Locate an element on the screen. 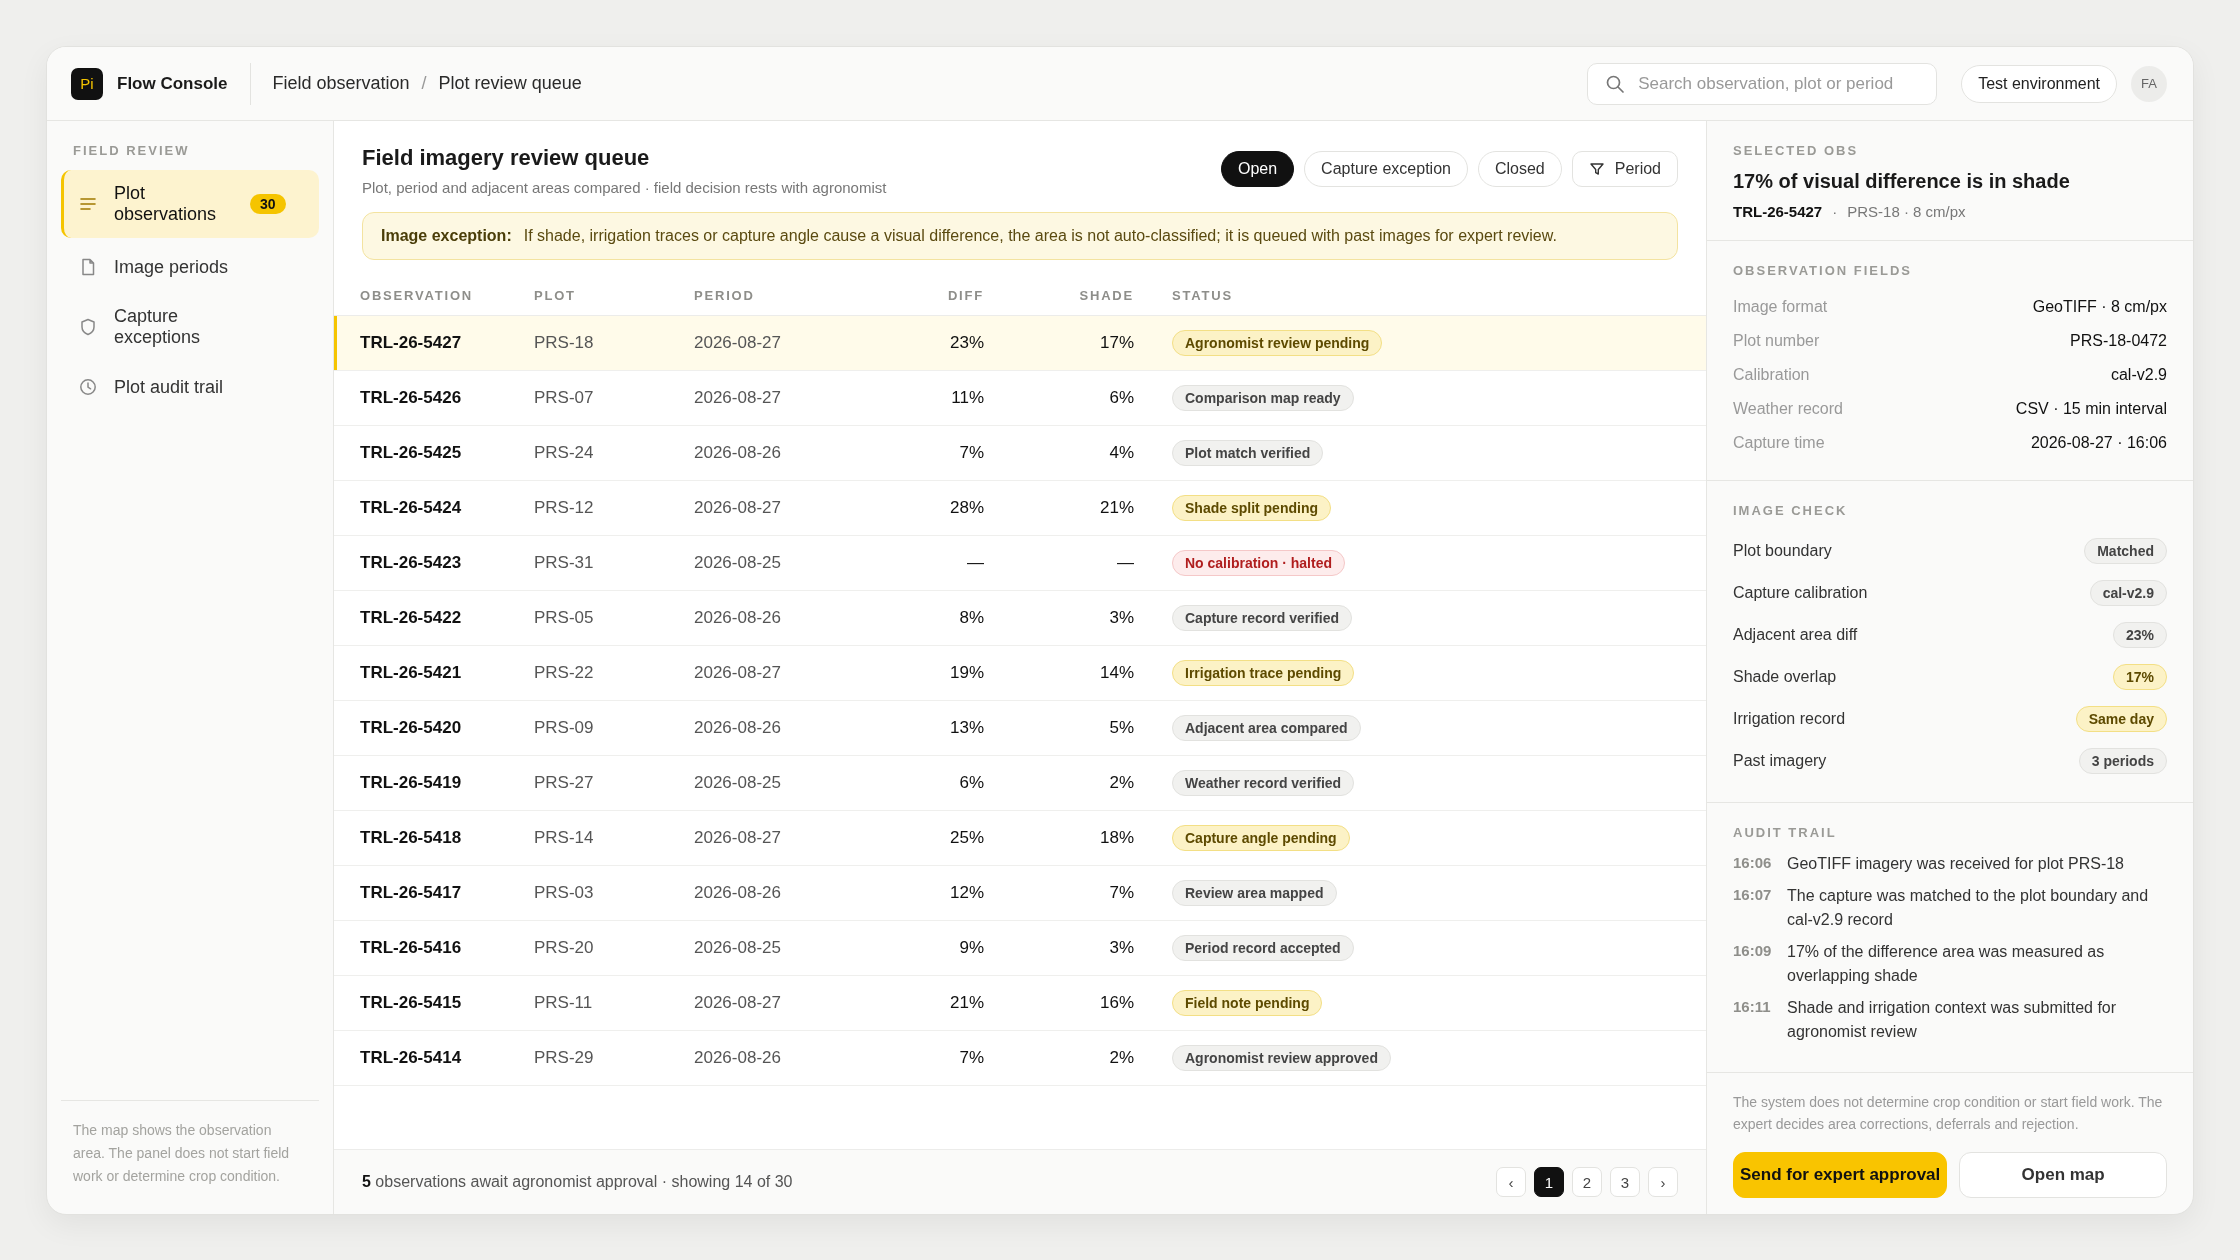  table-cell: TRL-26-5424 is located at coordinates (434, 508).